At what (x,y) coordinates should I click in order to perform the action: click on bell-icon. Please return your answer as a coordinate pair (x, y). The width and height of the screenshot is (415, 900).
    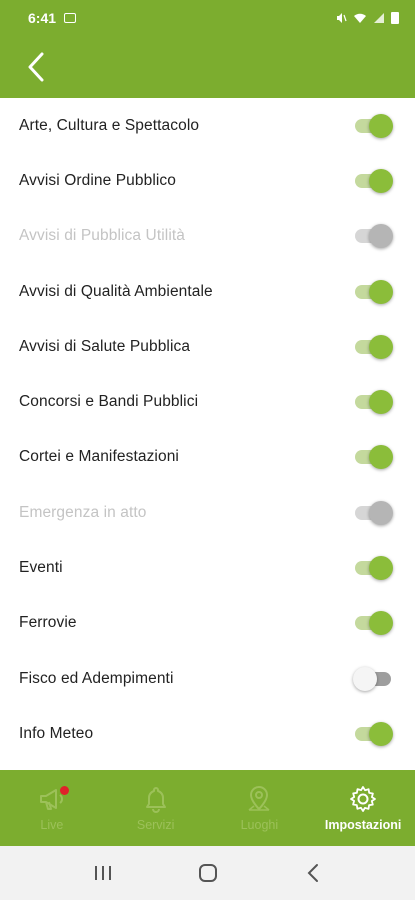
    Looking at the image, I should click on (155, 800).